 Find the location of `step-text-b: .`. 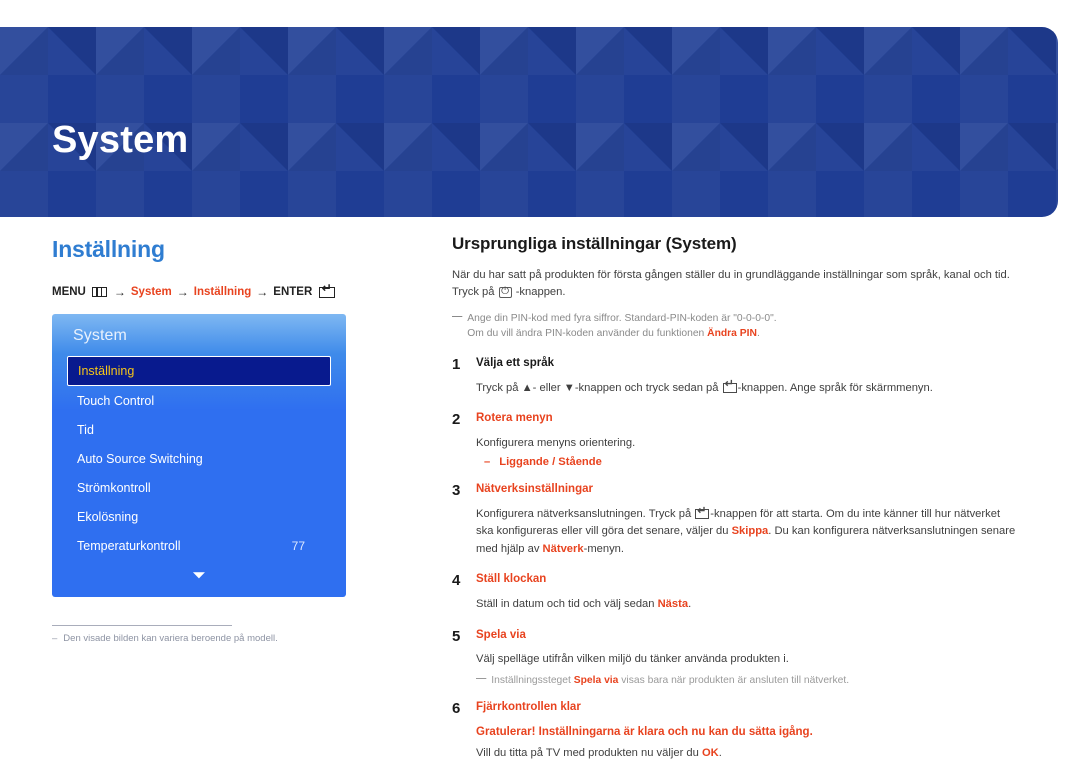

step-text-b: . is located at coordinates (690, 604).